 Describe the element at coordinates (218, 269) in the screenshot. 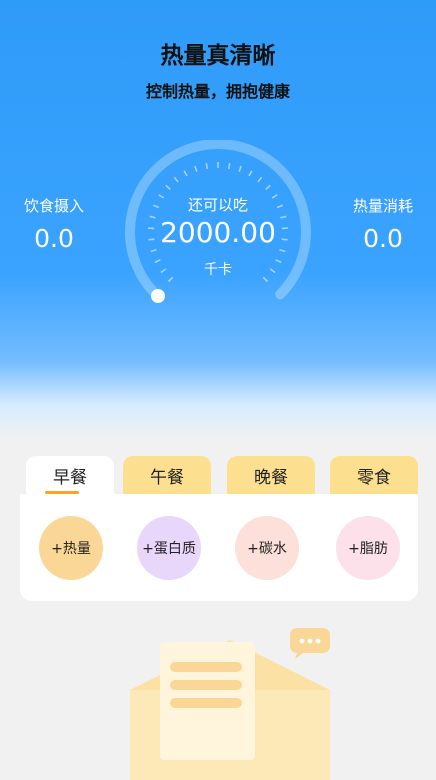

I see `remaining-unit: 千卡` at that location.